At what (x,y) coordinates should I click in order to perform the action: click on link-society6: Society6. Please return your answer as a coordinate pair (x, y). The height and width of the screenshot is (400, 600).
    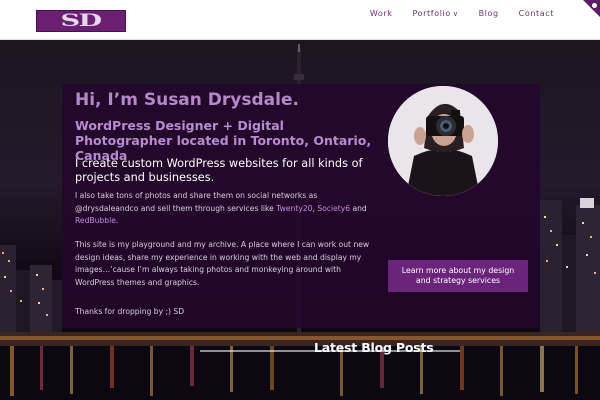
    Looking at the image, I should click on (333, 208).